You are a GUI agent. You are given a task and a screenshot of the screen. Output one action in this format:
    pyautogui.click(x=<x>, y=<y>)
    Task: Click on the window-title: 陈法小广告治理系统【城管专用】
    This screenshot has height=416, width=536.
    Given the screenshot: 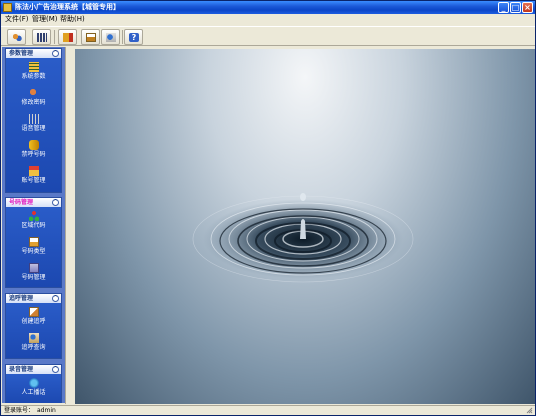 What is the action you would take?
    pyautogui.click(x=67, y=7)
    